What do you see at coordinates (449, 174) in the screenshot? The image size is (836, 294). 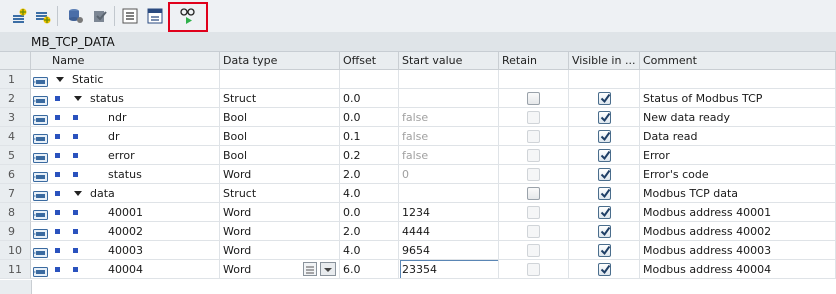 I see `start-value-cell: 0` at bounding box center [449, 174].